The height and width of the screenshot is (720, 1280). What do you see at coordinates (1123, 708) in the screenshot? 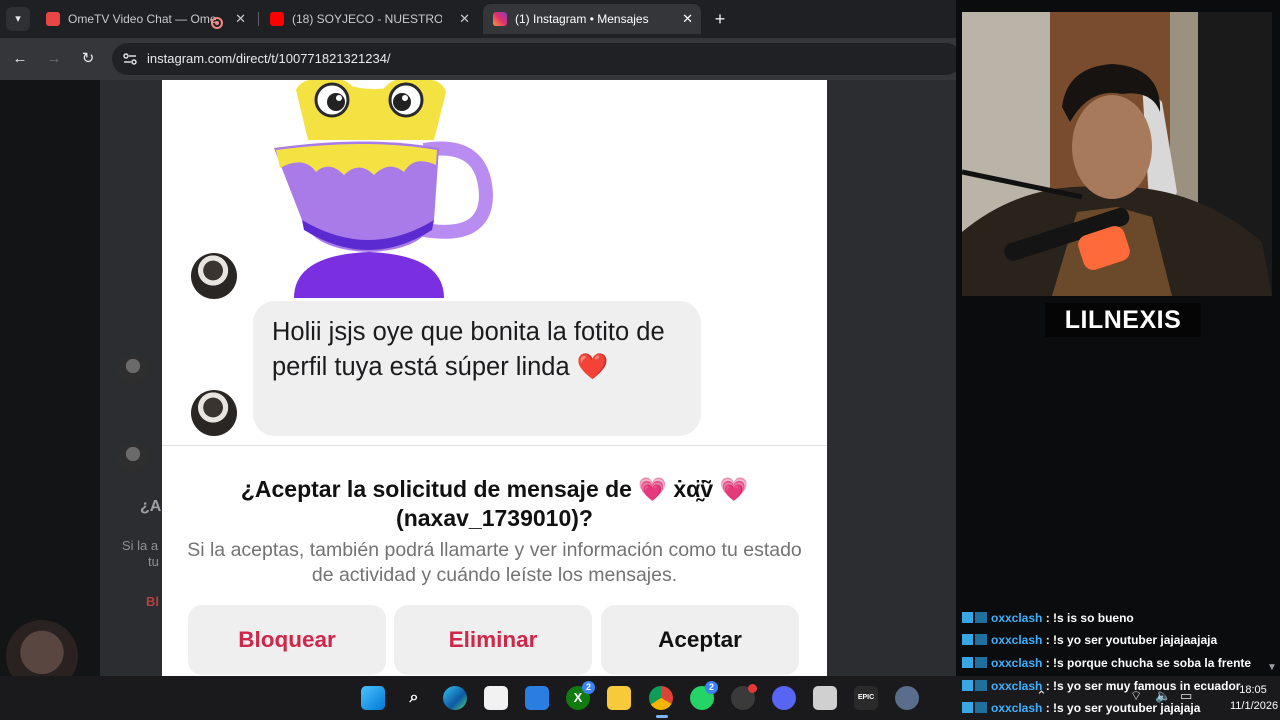
I see `chat-message: : !s yo ser youtuber jajajaja` at bounding box center [1123, 708].